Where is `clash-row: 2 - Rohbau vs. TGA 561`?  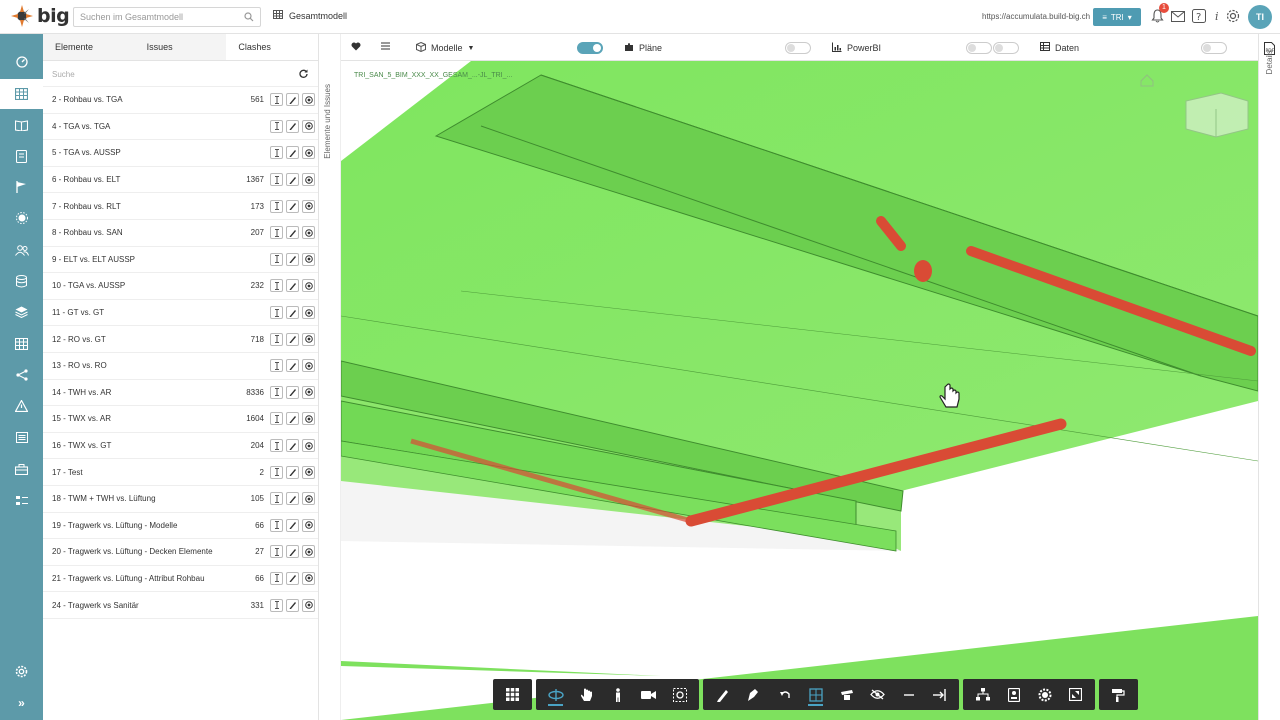
clash-row: 2 - Rohbau vs. TGA 561 is located at coordinates (180, 100).